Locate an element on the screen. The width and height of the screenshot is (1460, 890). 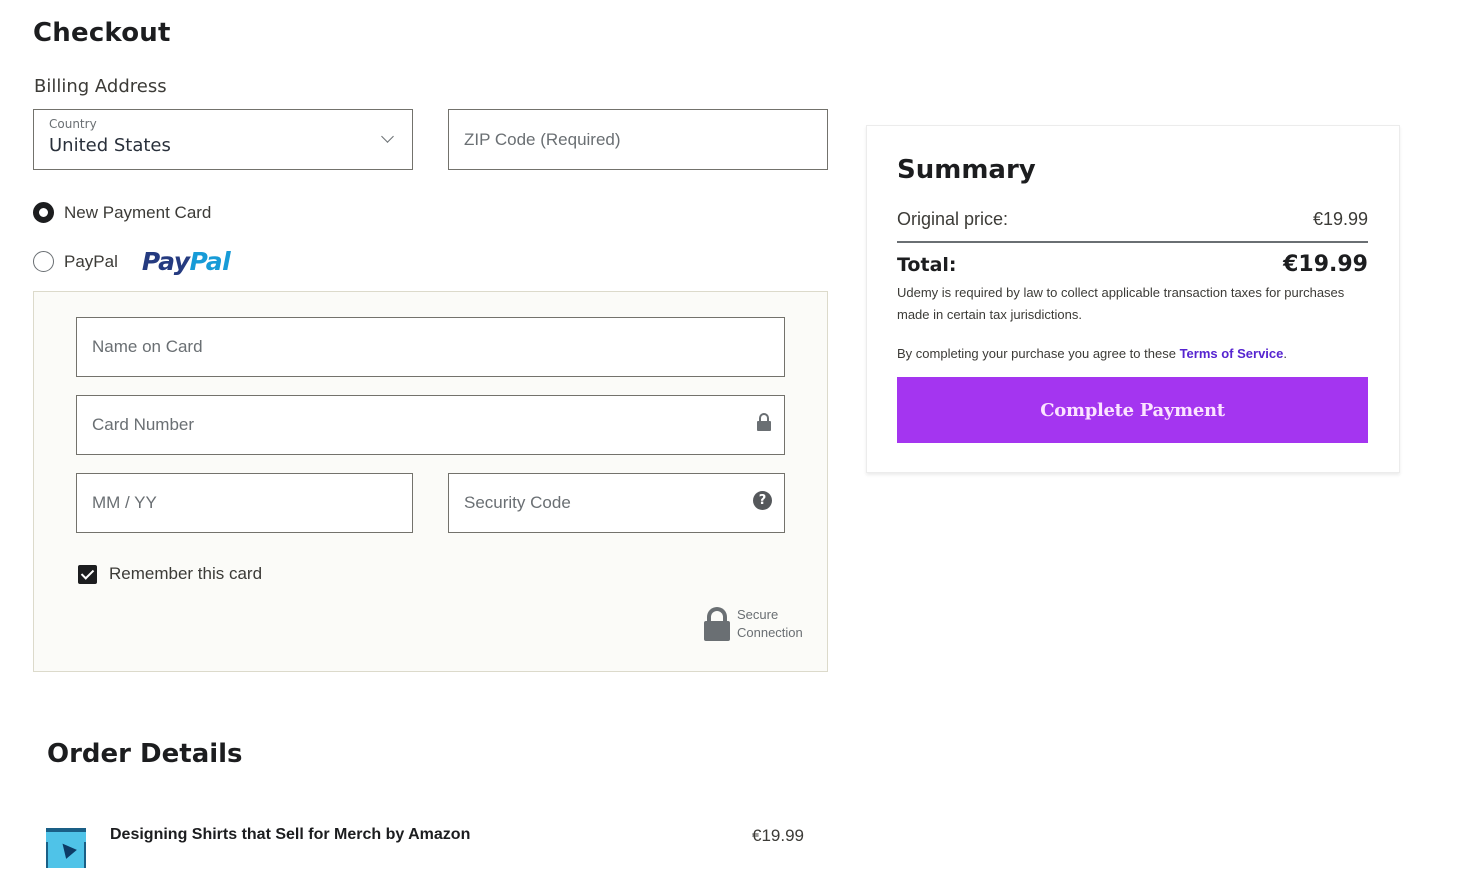
expiry-input: MM / YY is located at coordinates (244, 503).